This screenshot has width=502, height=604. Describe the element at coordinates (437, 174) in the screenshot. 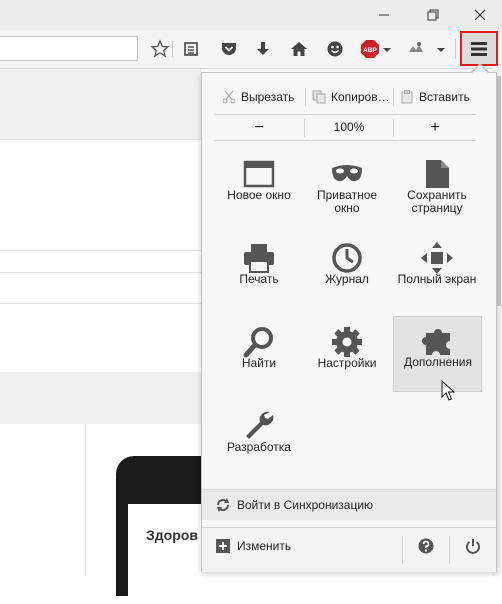

I see `save-page-icon` at that location.